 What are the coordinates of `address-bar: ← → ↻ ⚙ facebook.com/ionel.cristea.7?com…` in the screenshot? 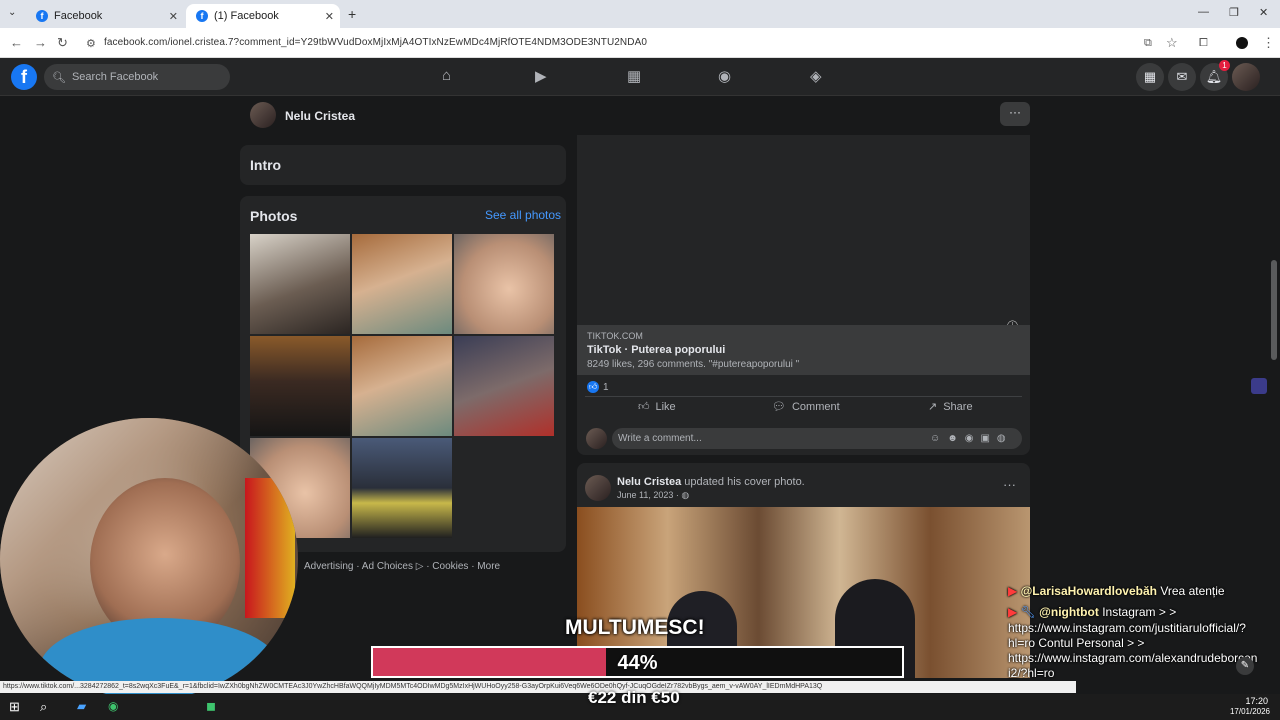 It's located at (640, 43).